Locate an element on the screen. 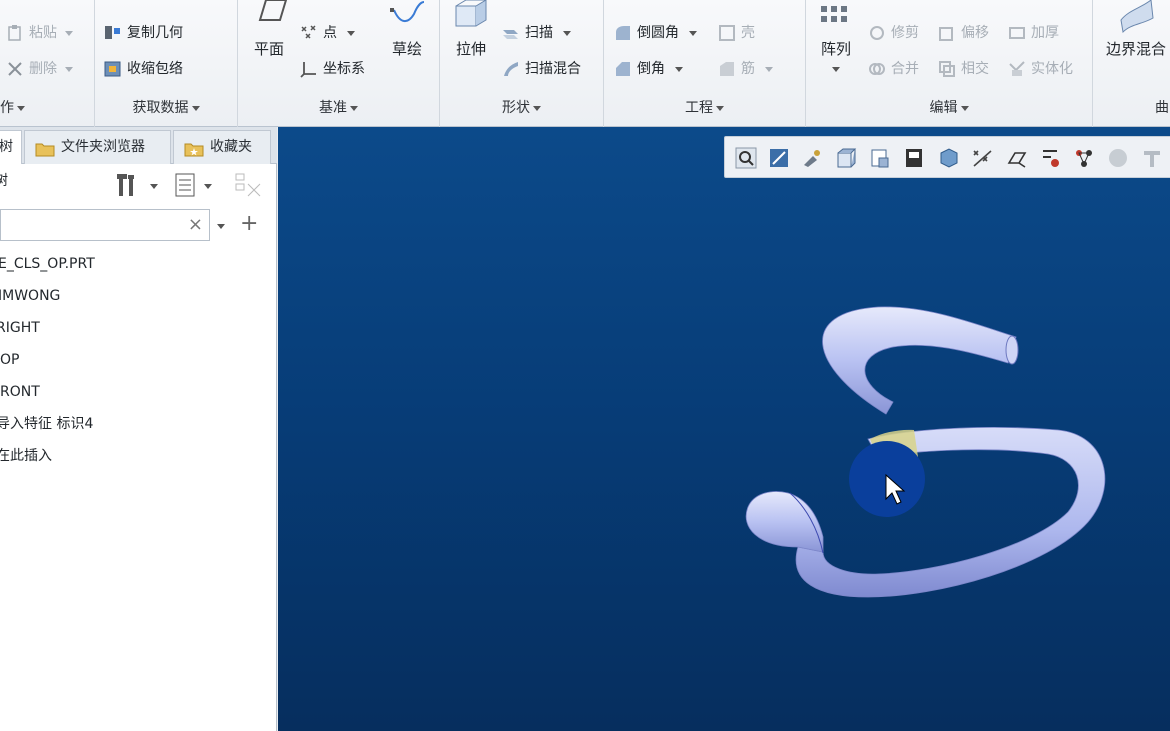 The height and width of the screenshot is (731, 1170). shell-label: 壳 is located at coordinates (748, 33).